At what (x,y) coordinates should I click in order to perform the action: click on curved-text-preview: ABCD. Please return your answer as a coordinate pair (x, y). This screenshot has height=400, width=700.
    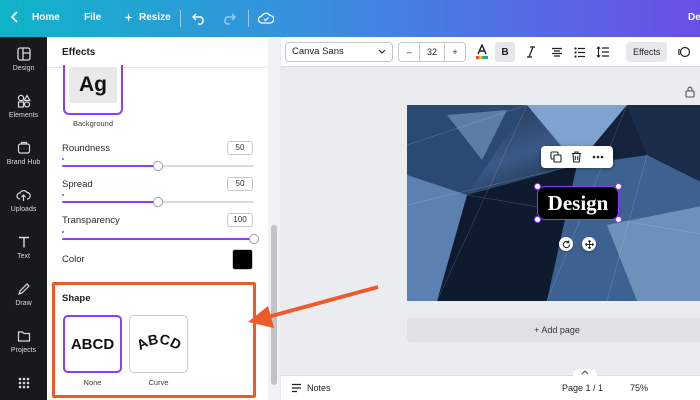
    Looking at the image, I should click on (158, 342).